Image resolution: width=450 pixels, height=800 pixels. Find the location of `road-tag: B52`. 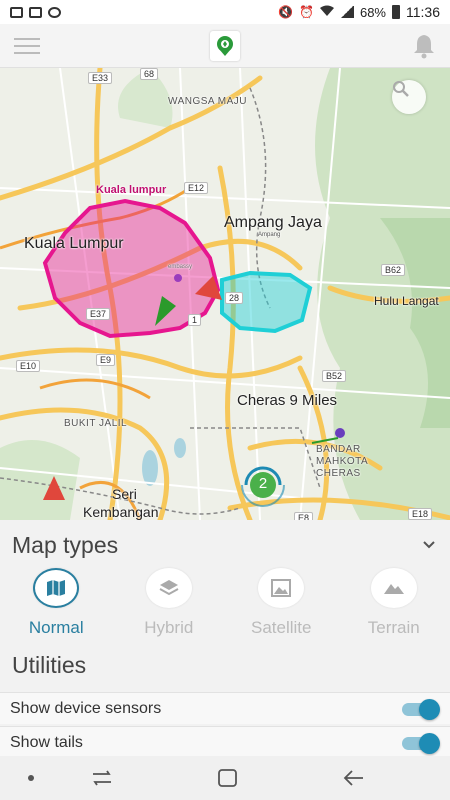

road-tag: B52 is located at coordinates (334, 376).